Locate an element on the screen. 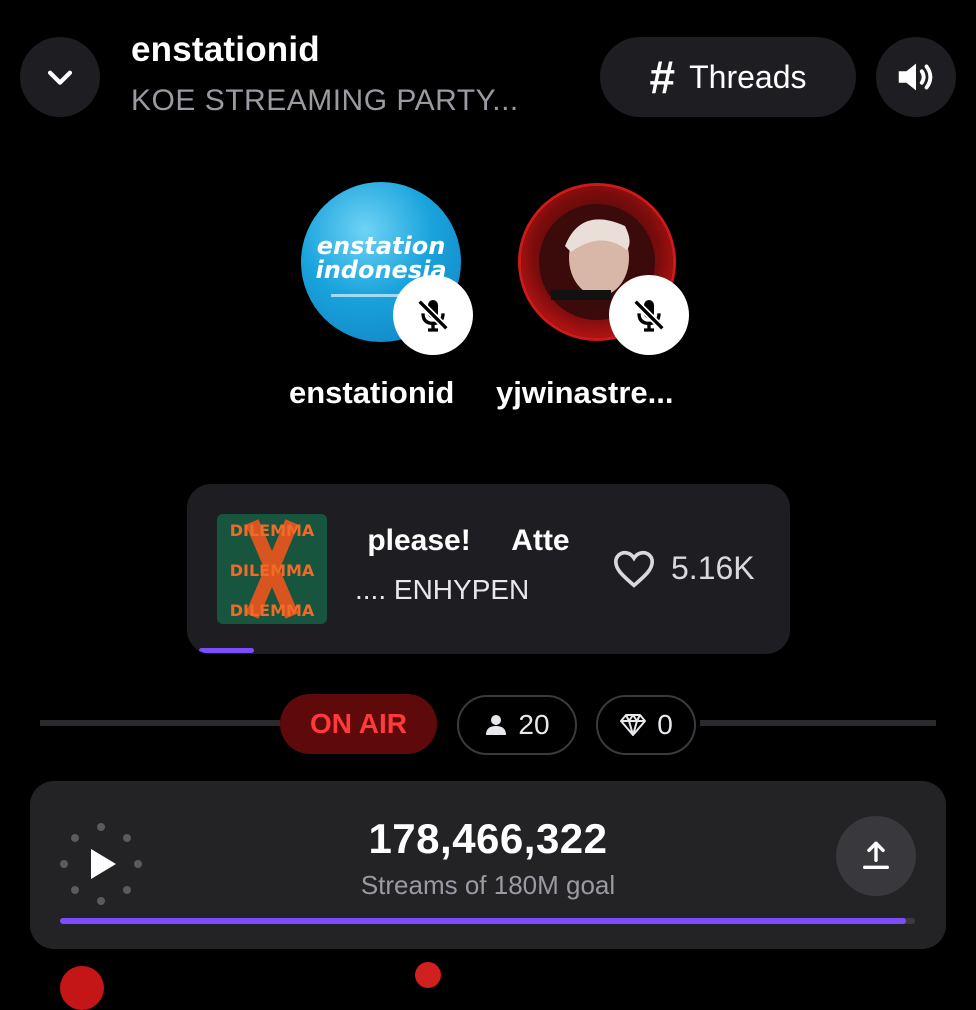 Image resolution: width=976 pixels, height=1010 pixels. heart-icon is located at coordinates (634, 569).